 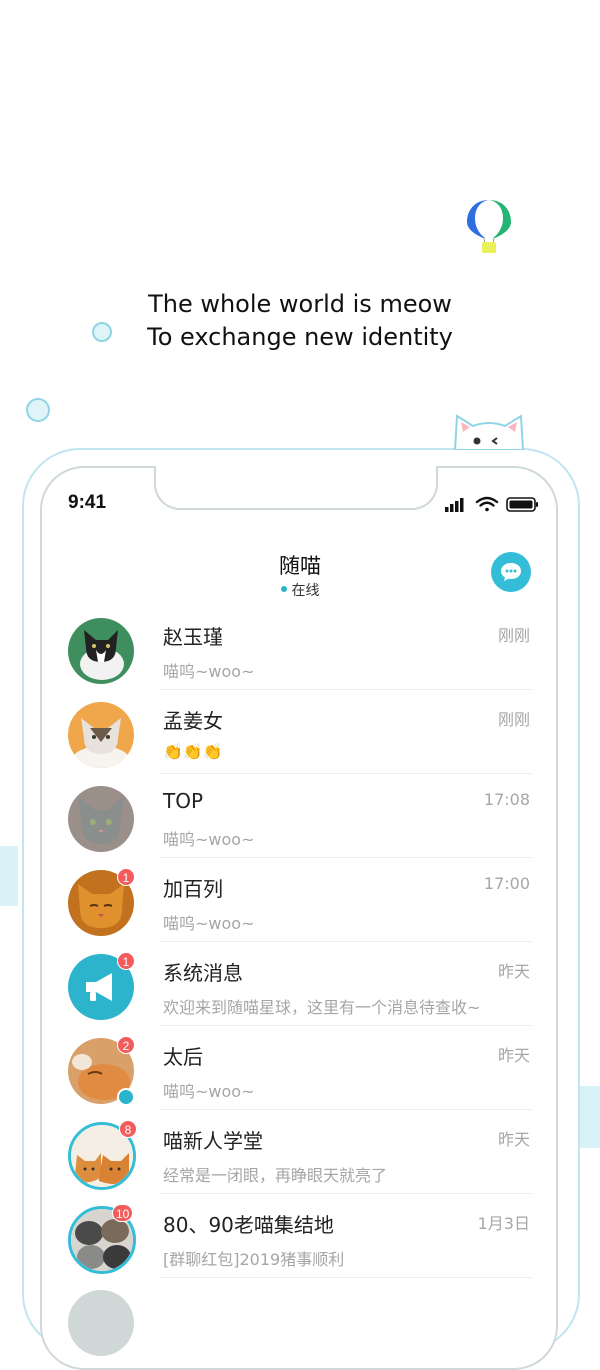 What do you see at coordinates (300, 1068) in the screenshot?
I see `conversation-row: 2 太后 喵呜~woo~ 昨天` at bounding box center [300, 1068].